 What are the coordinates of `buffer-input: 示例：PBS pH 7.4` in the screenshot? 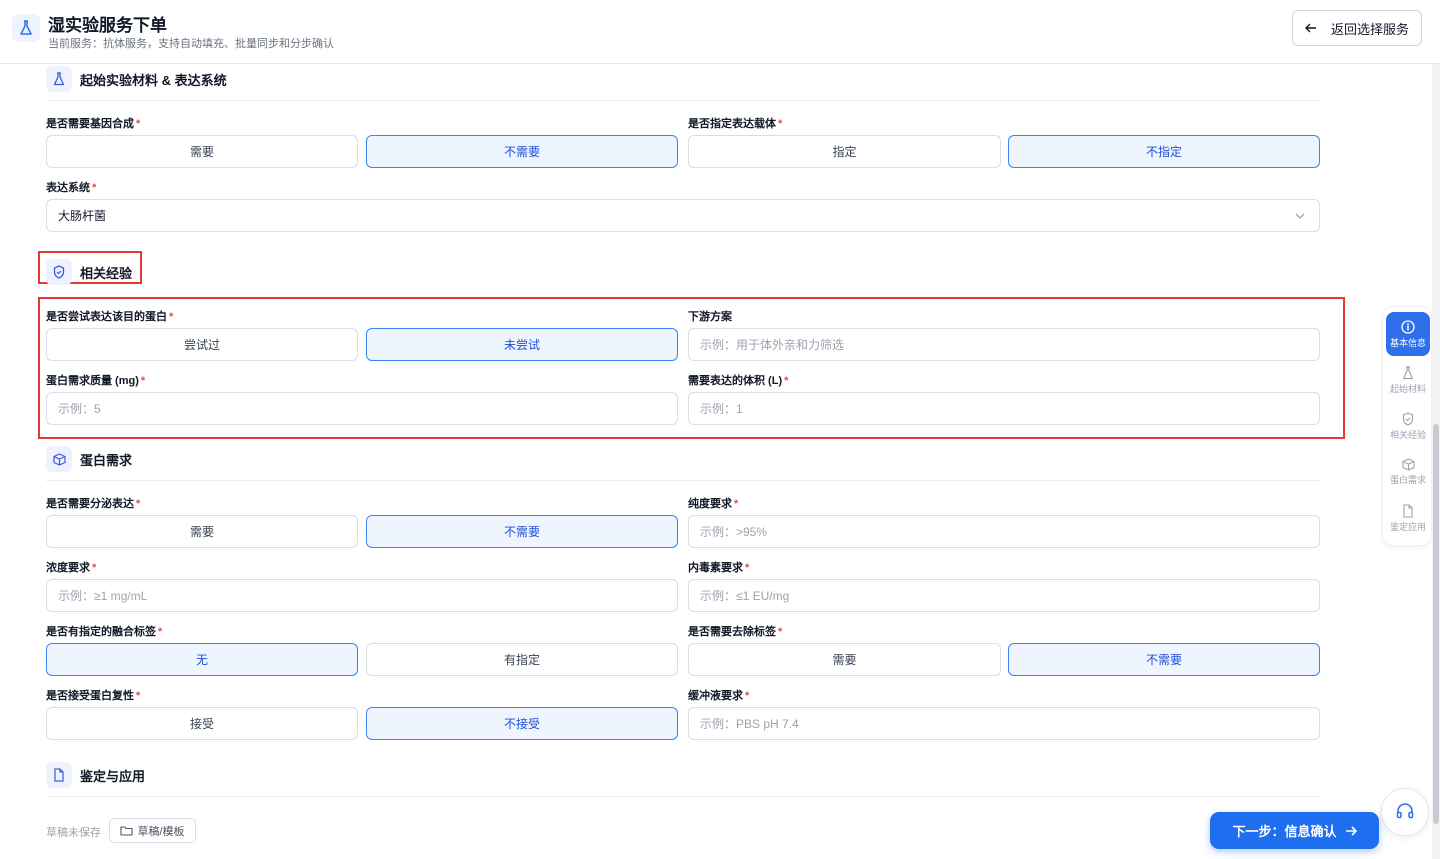 It's located at (1004, 723).